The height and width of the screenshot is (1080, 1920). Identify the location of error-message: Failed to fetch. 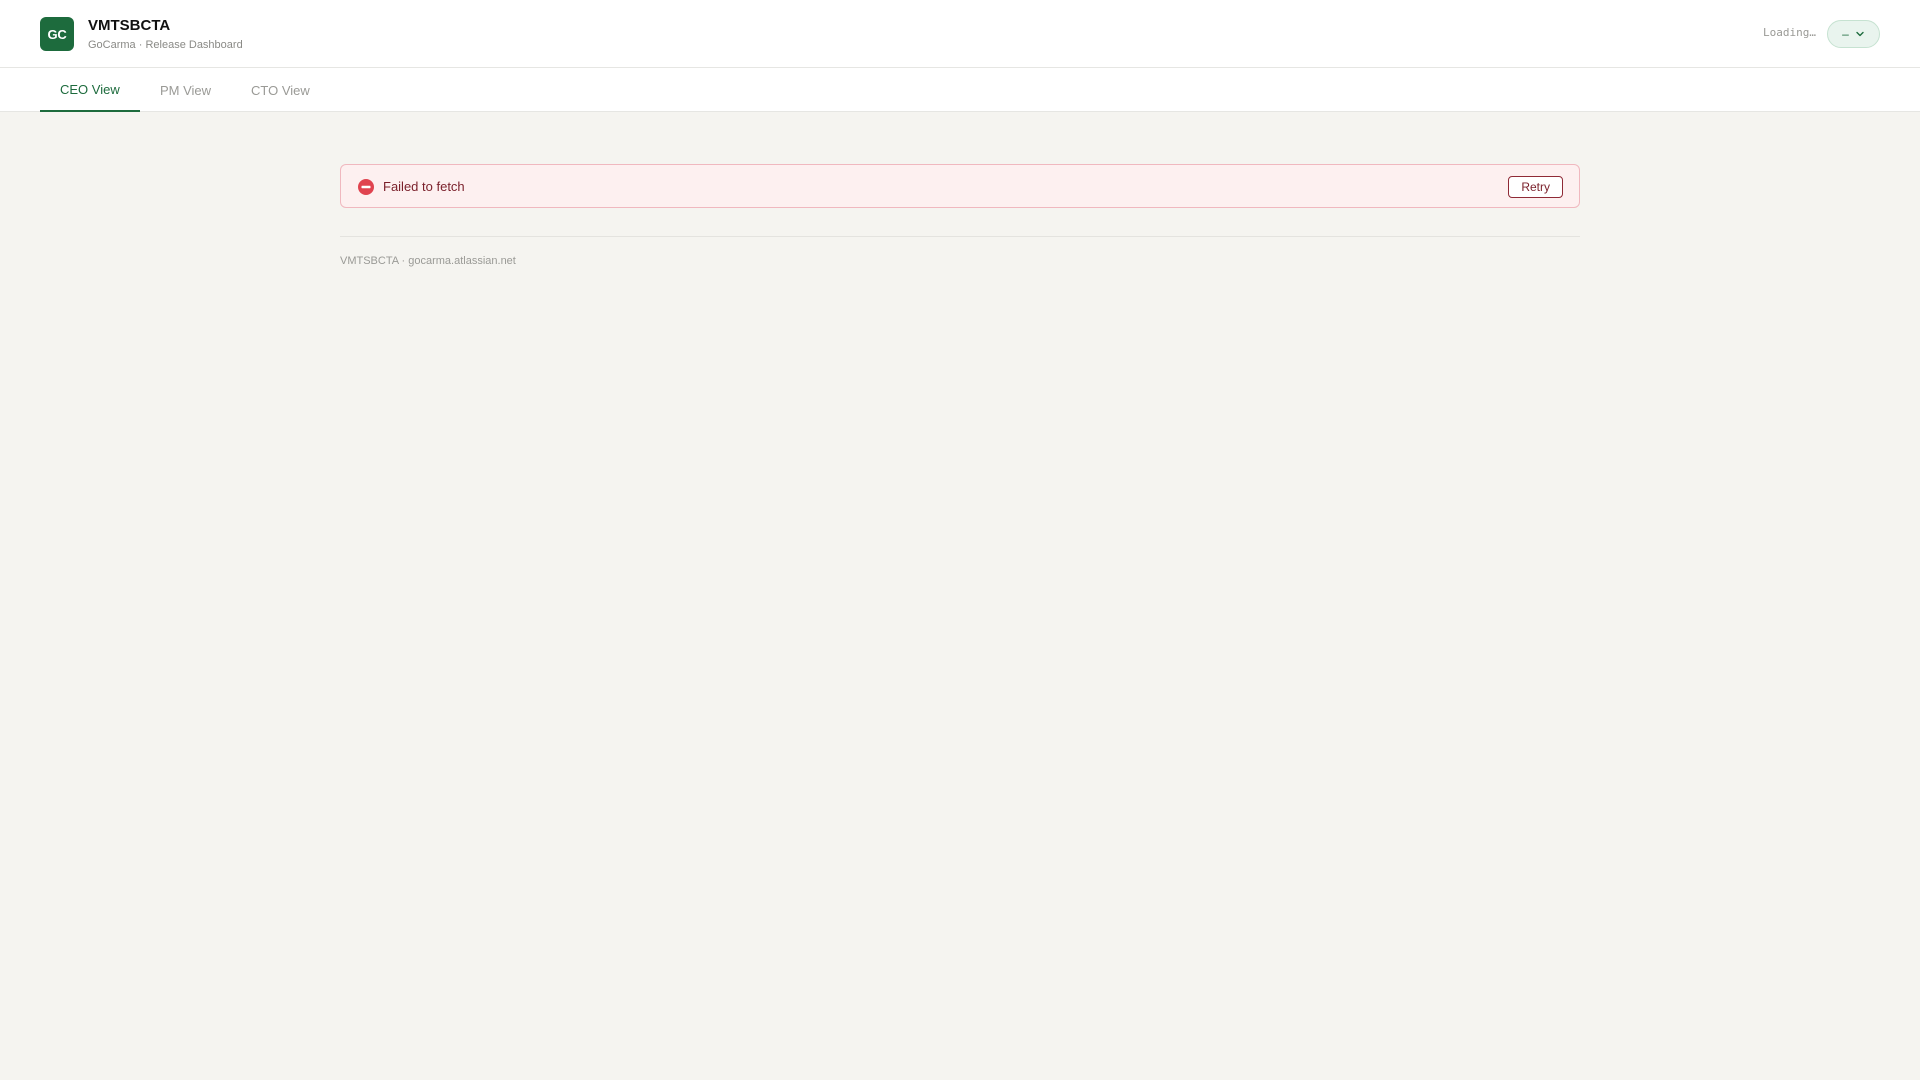
(424, 186).